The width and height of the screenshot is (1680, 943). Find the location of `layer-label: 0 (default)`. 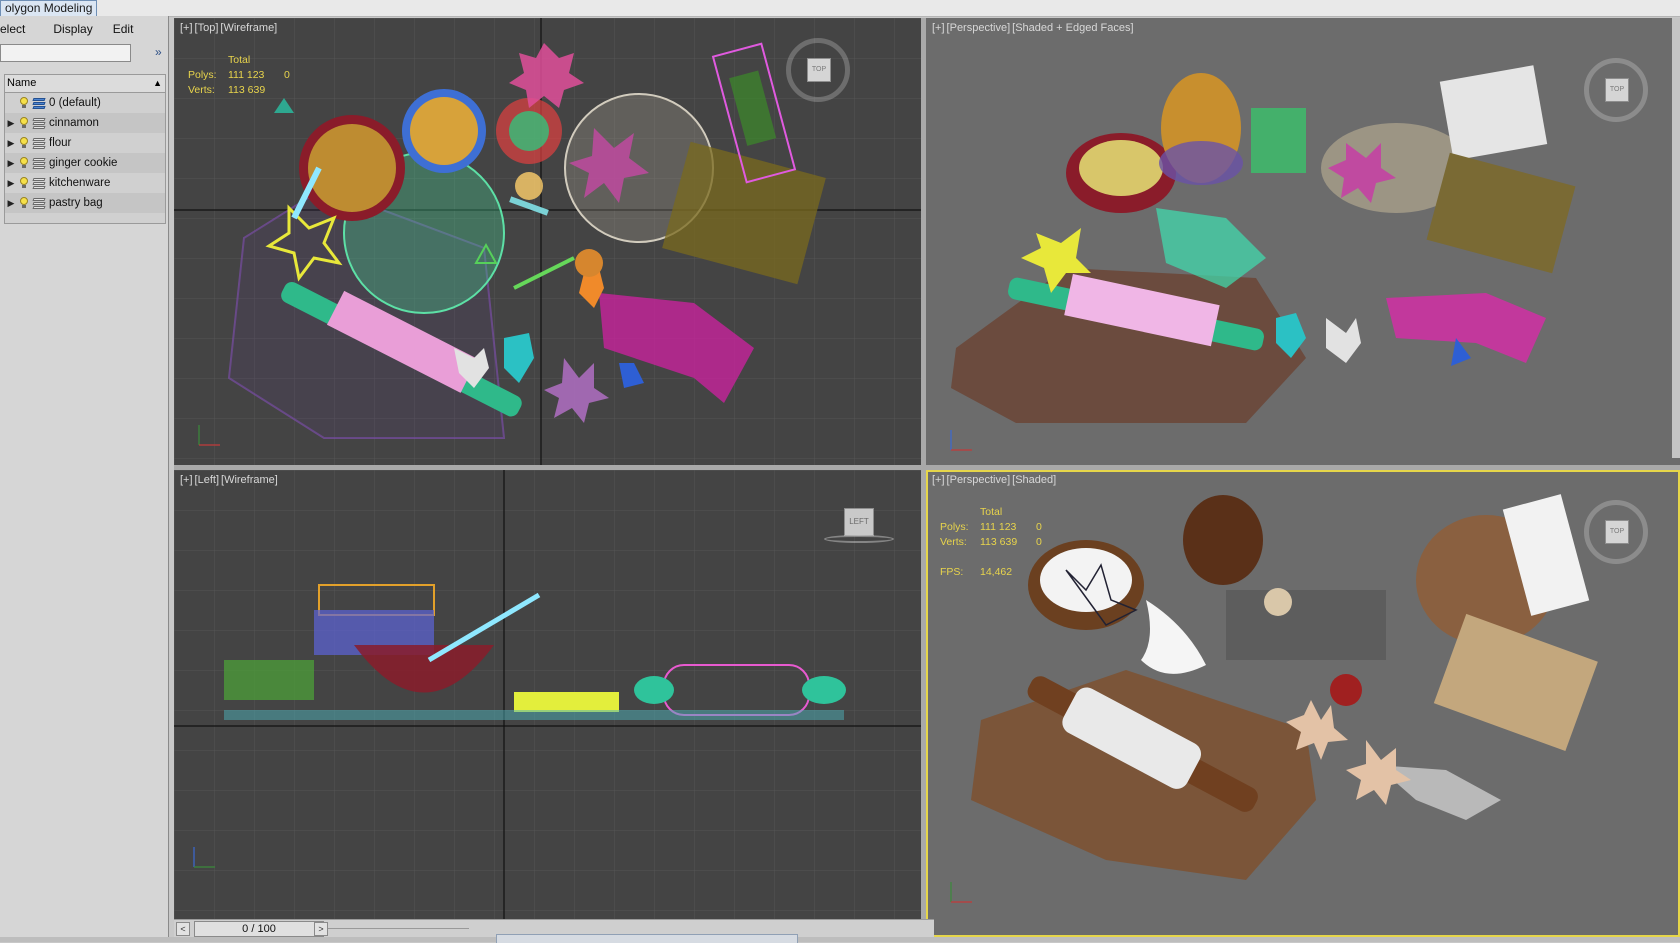

layer-label: 0 (default) is located at coordinates (75, 103).